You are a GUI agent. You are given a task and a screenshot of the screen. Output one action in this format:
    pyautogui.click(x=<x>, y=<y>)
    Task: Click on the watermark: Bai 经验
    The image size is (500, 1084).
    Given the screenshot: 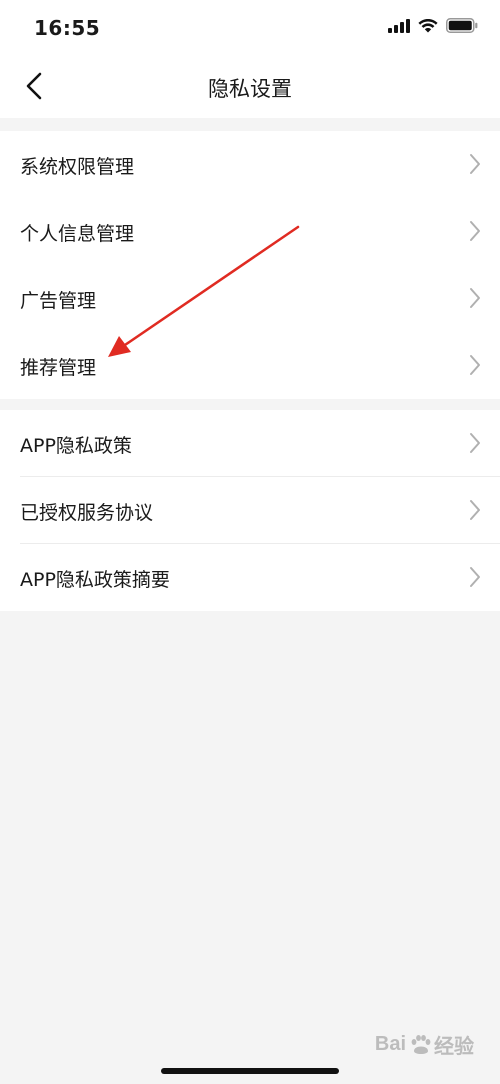 What is the action you would take?
    pyautogui.click(x=424, y=1044)
    